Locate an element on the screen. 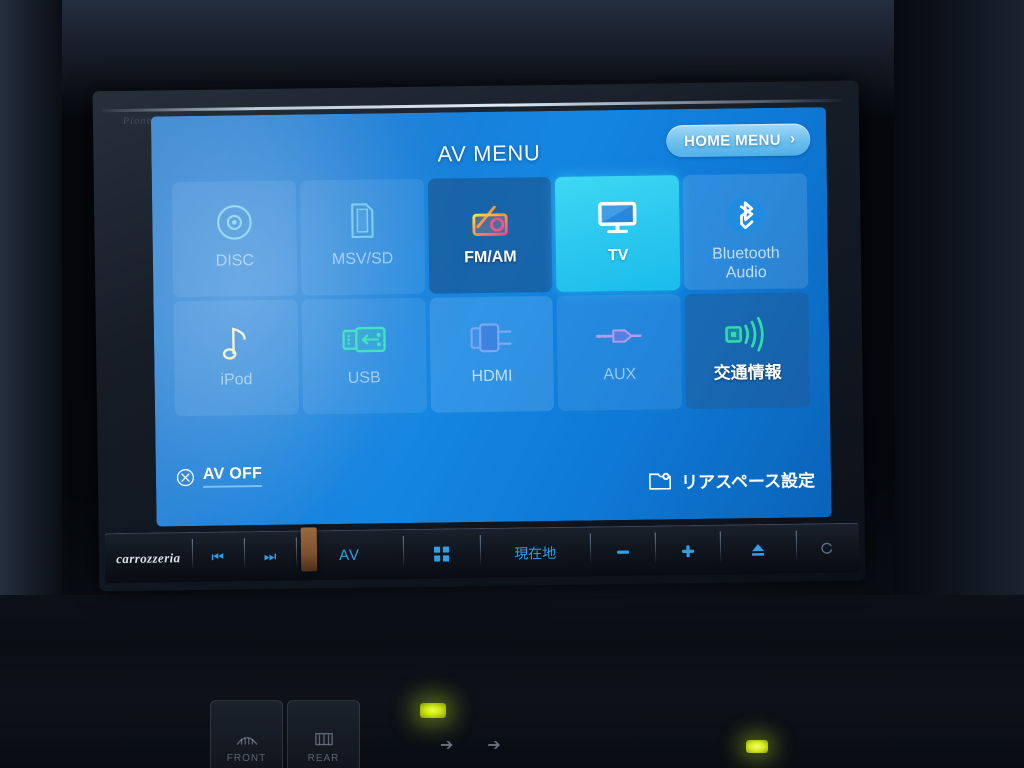  sd-card-icon is located at coordinates (362, 220).